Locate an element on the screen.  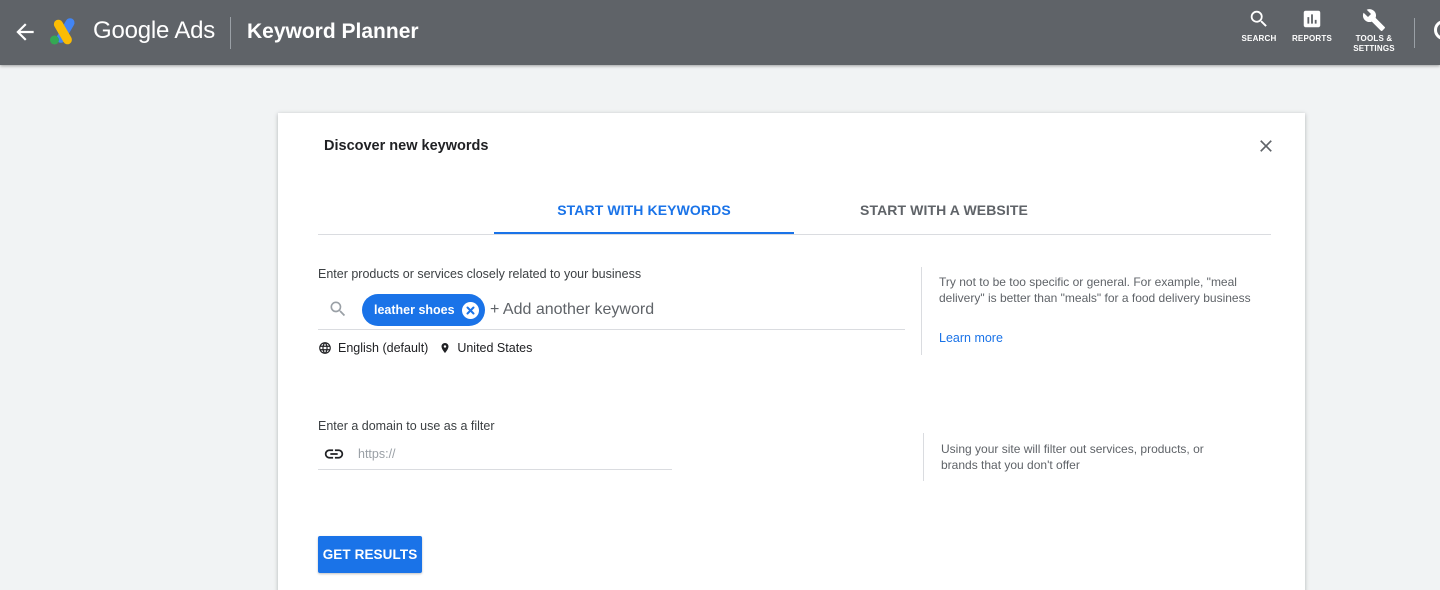
location-selector: United States is located at coordinates (485, 348).